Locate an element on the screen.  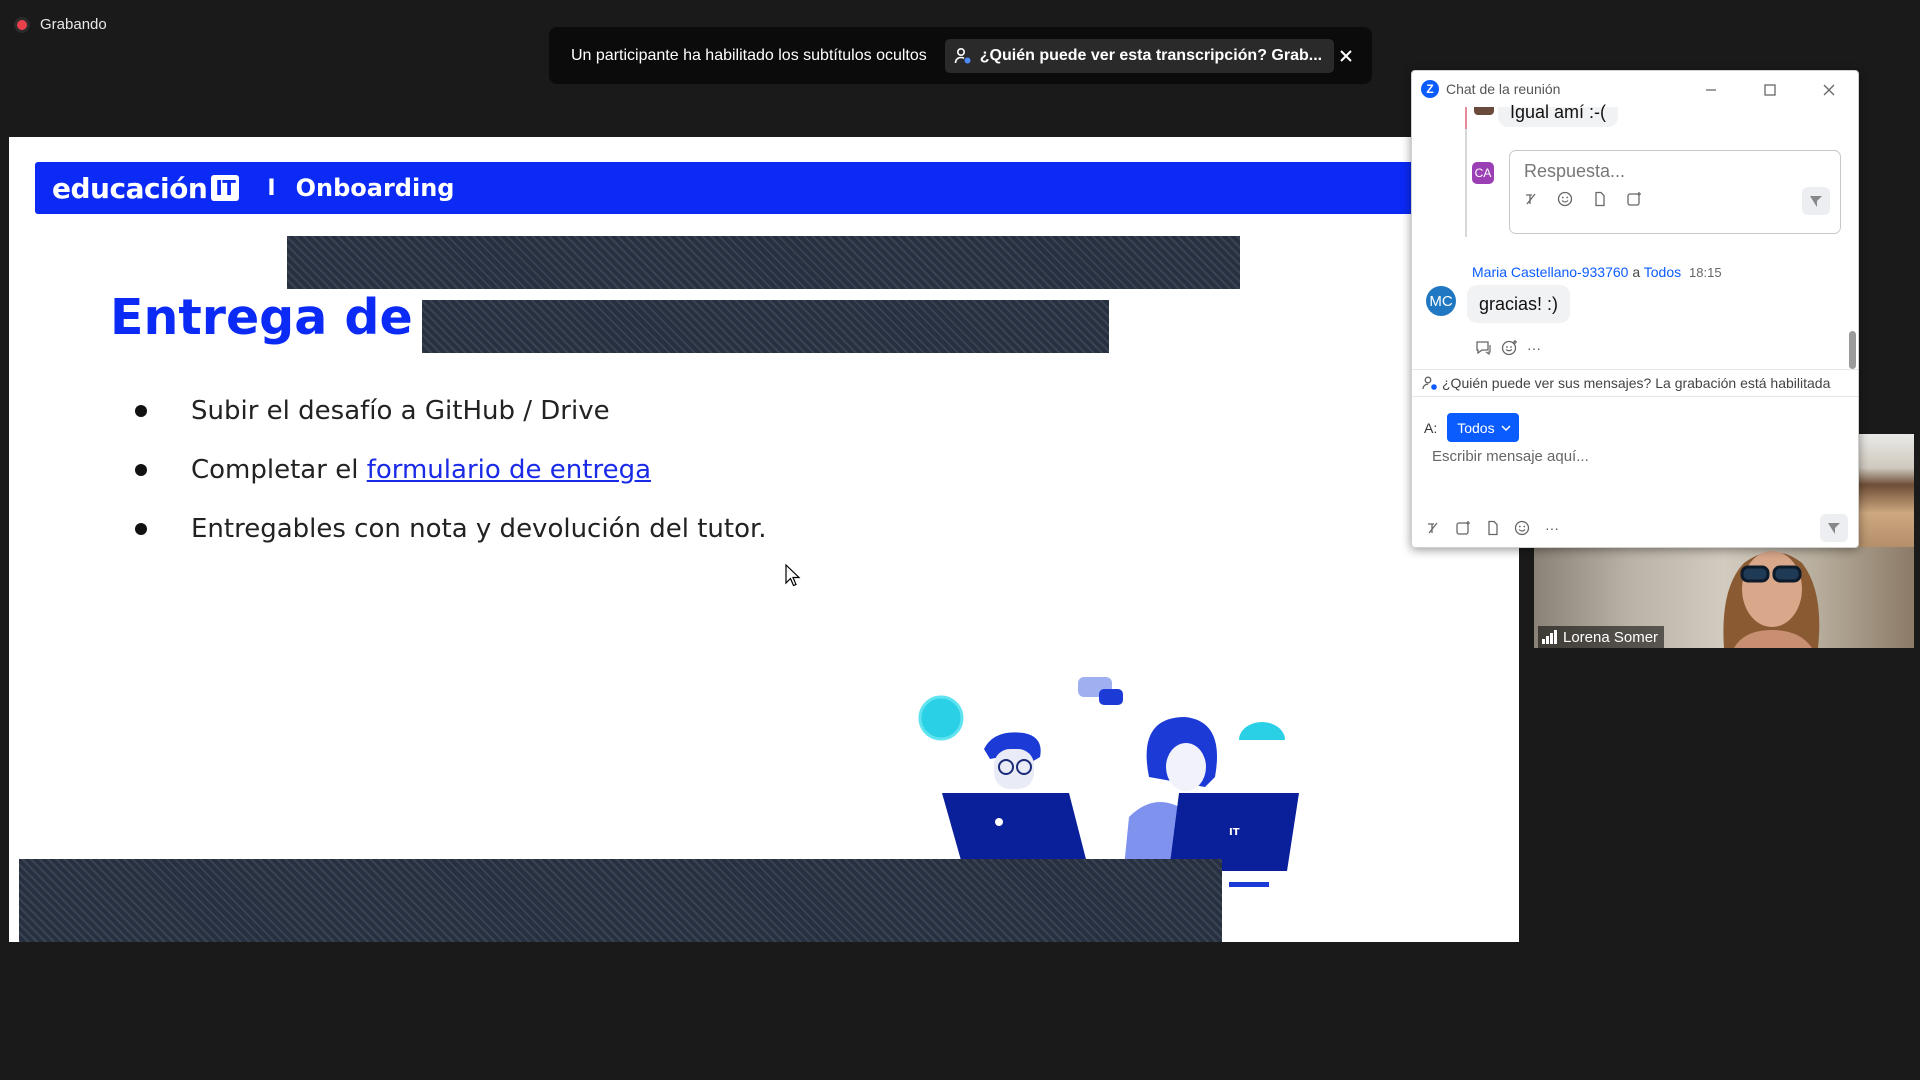
participant-name-tag: Lorena Somer is located at coordinates (1601, 637).